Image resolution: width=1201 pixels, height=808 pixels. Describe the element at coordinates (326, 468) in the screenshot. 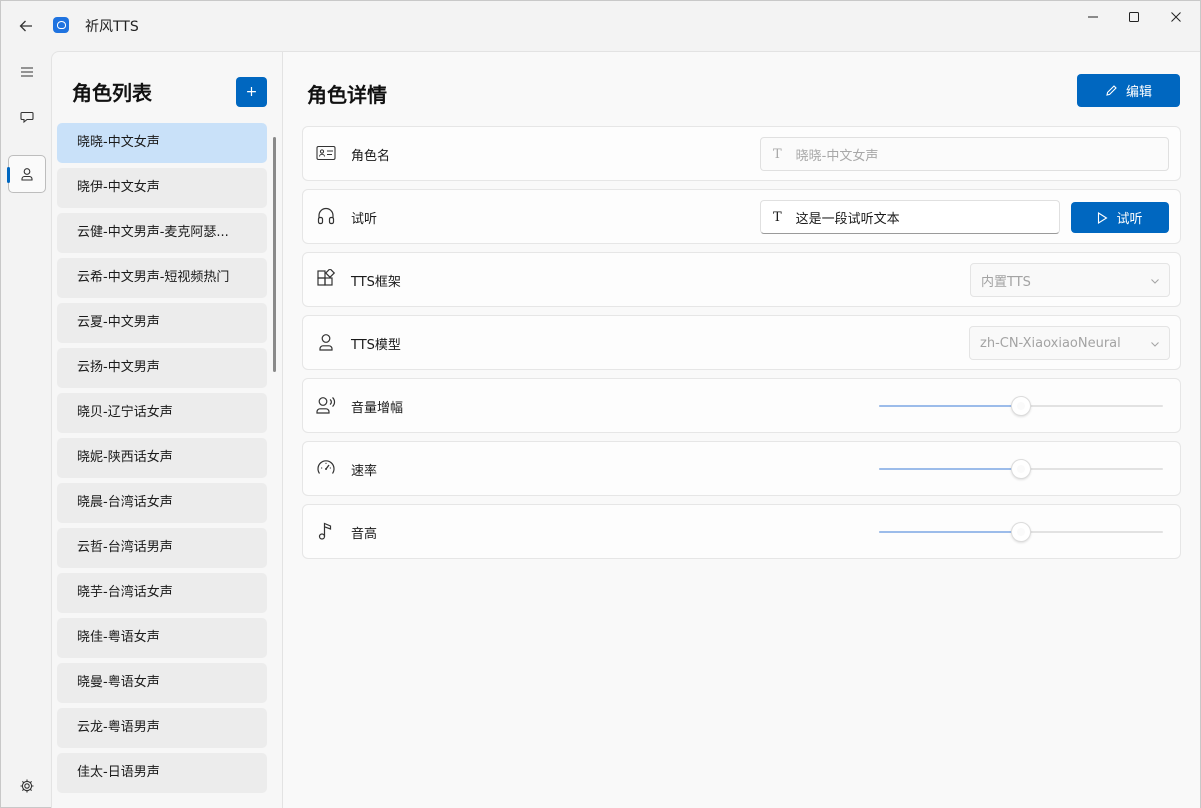

I see `speedometer-icon` at that location.